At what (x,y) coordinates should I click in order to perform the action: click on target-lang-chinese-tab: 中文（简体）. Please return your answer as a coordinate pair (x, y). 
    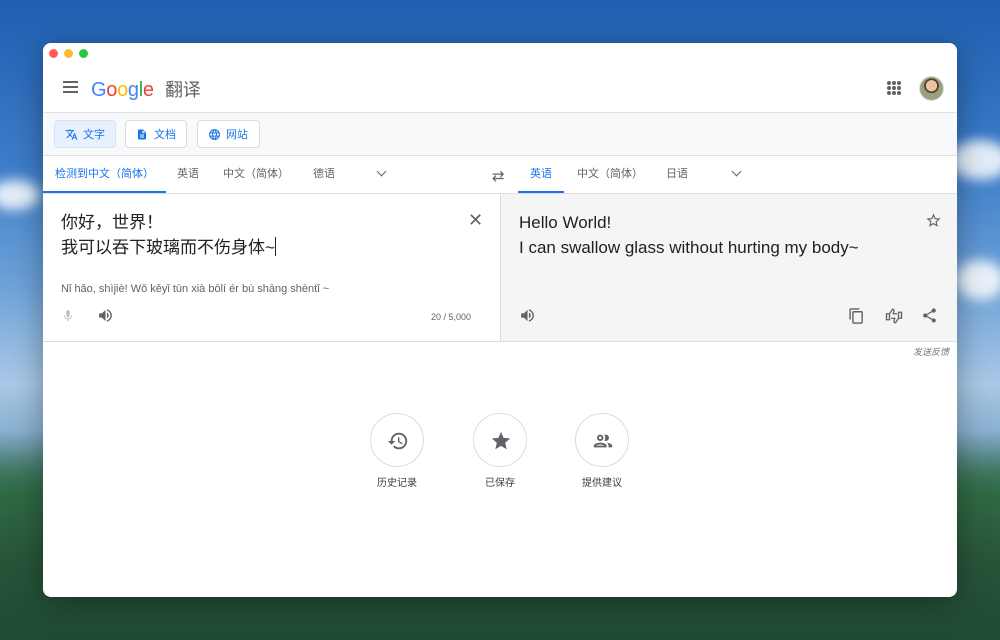
    Looking at the image, I should click on (610, 174).